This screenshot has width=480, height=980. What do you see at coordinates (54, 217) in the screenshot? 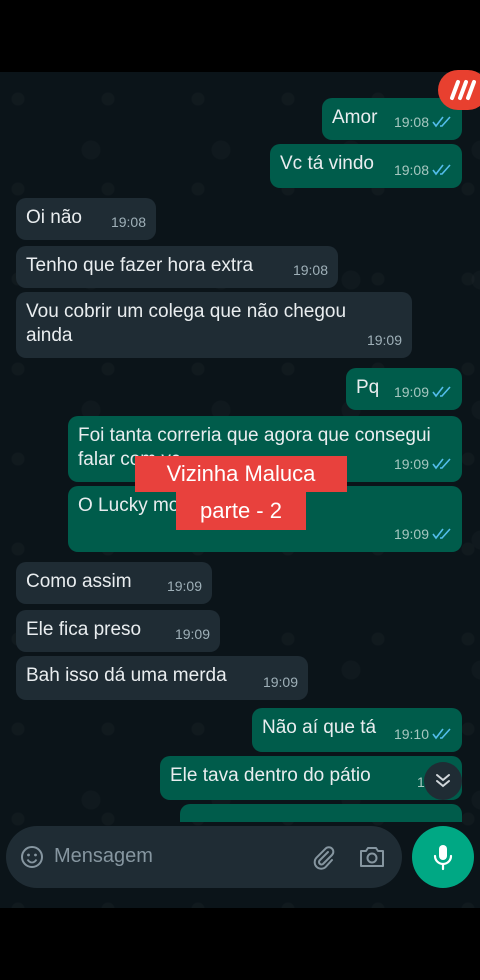
I see `message-text: Oi não` at bounding box center [54, 217].